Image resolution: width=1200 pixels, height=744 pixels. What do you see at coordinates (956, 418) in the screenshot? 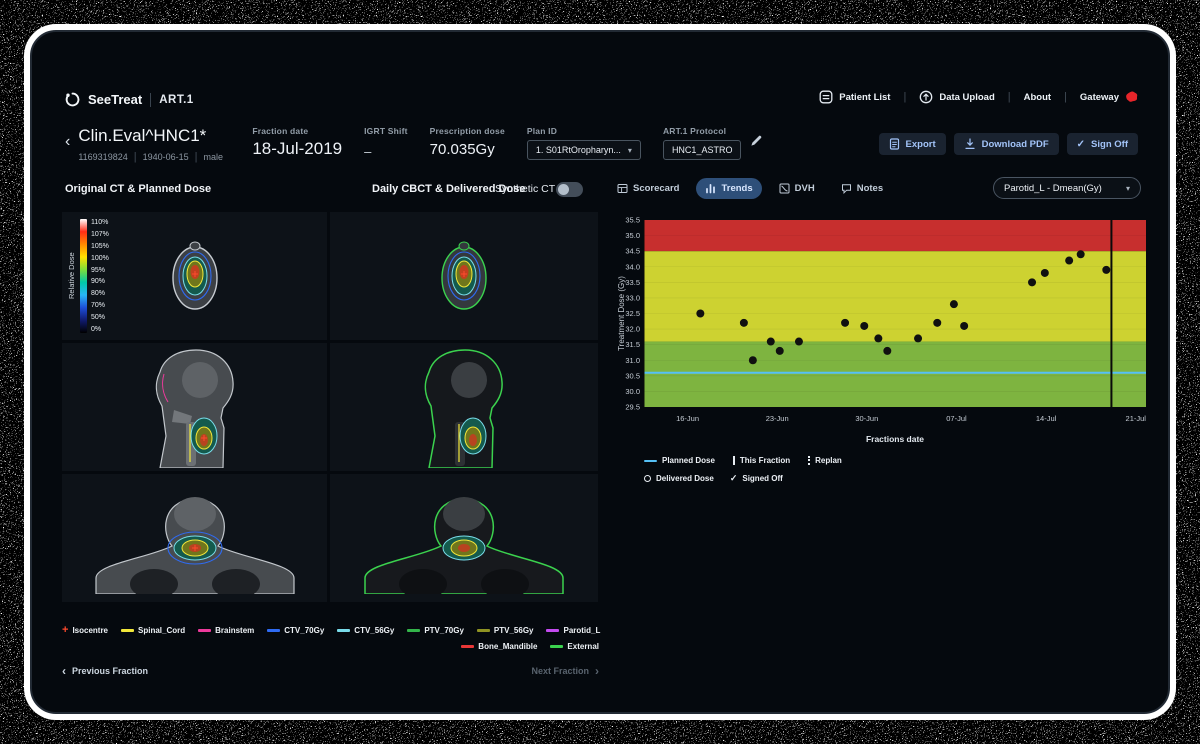
I see `x-tick-label: 07-Jul` at bounding box center [956, 418].